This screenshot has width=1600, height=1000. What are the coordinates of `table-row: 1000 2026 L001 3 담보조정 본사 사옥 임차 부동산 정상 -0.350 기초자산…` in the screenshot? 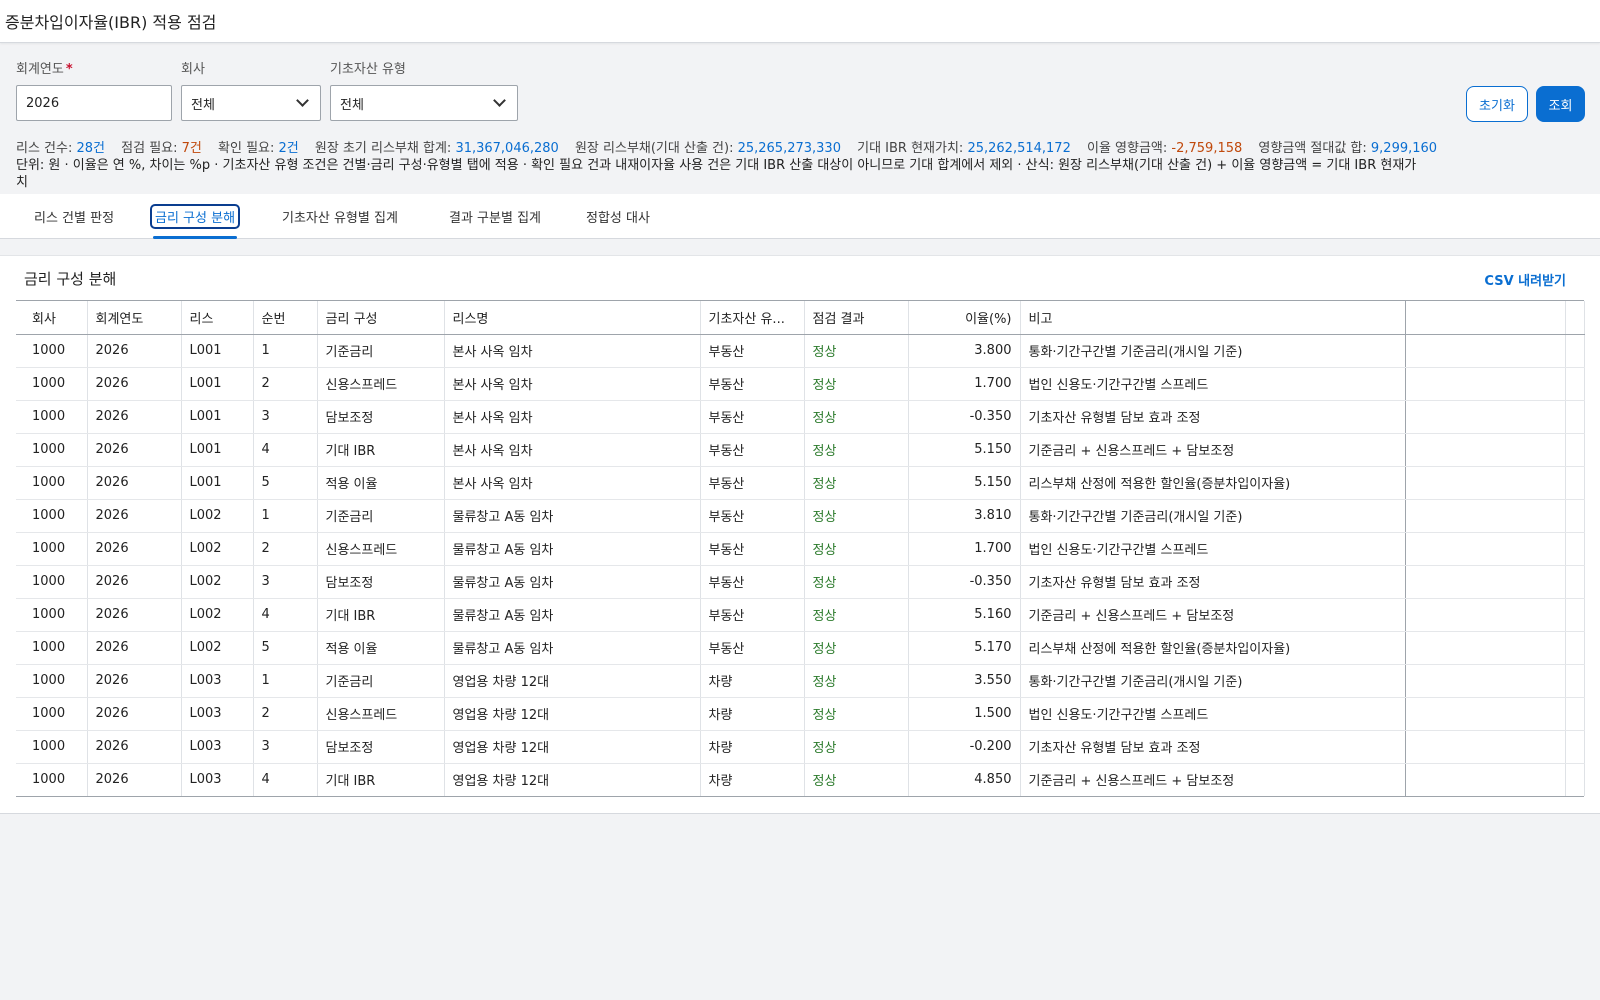 It's located at (800, 417).